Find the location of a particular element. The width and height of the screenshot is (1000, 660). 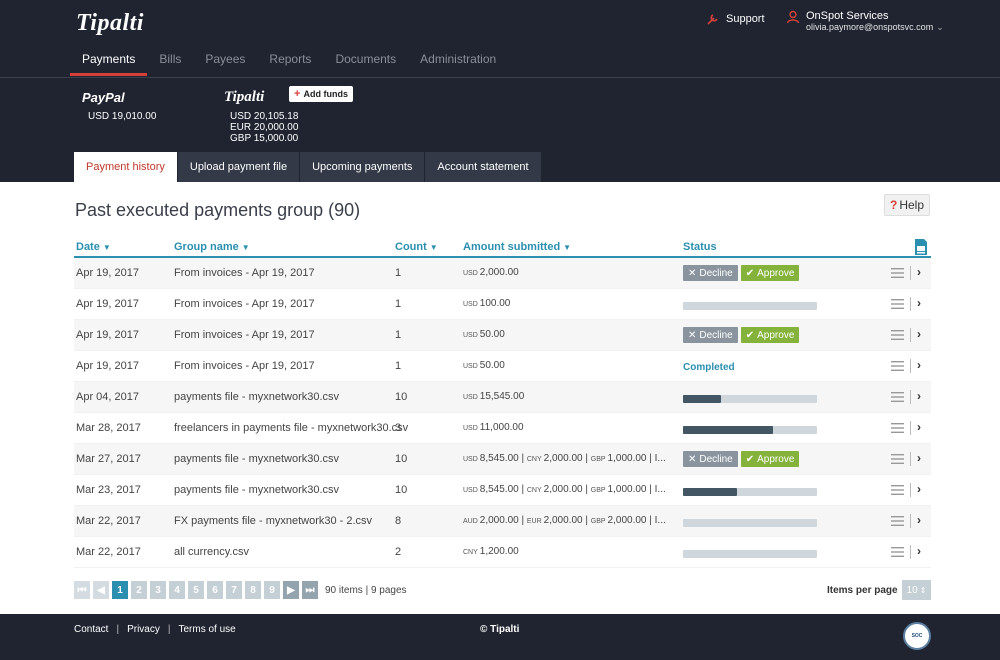

nav-administration: Administration is located at coordinates (458, 61).